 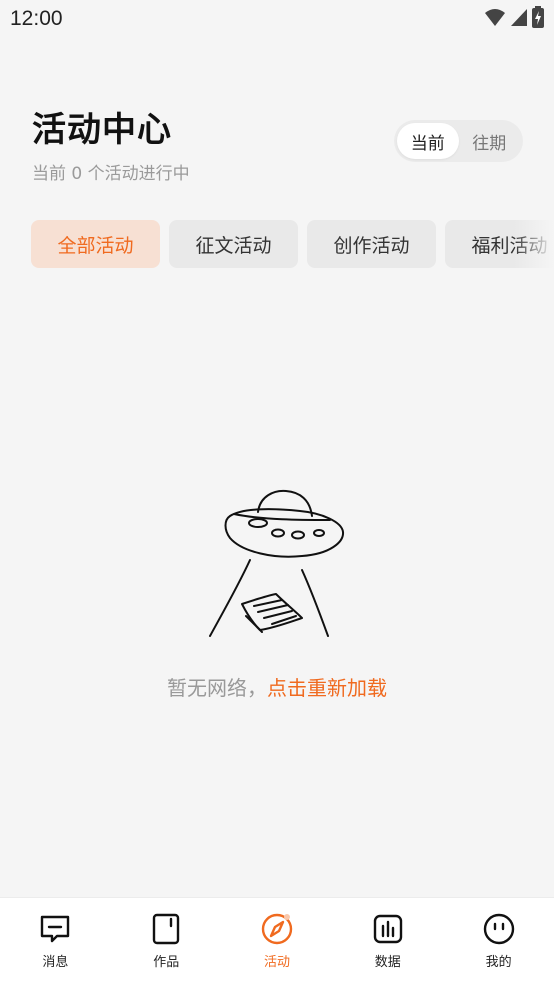 What do you see at coordinates (428, 141) in the screenshot?
I see `toggle-current: 当前` at bounding box center [428, 141].